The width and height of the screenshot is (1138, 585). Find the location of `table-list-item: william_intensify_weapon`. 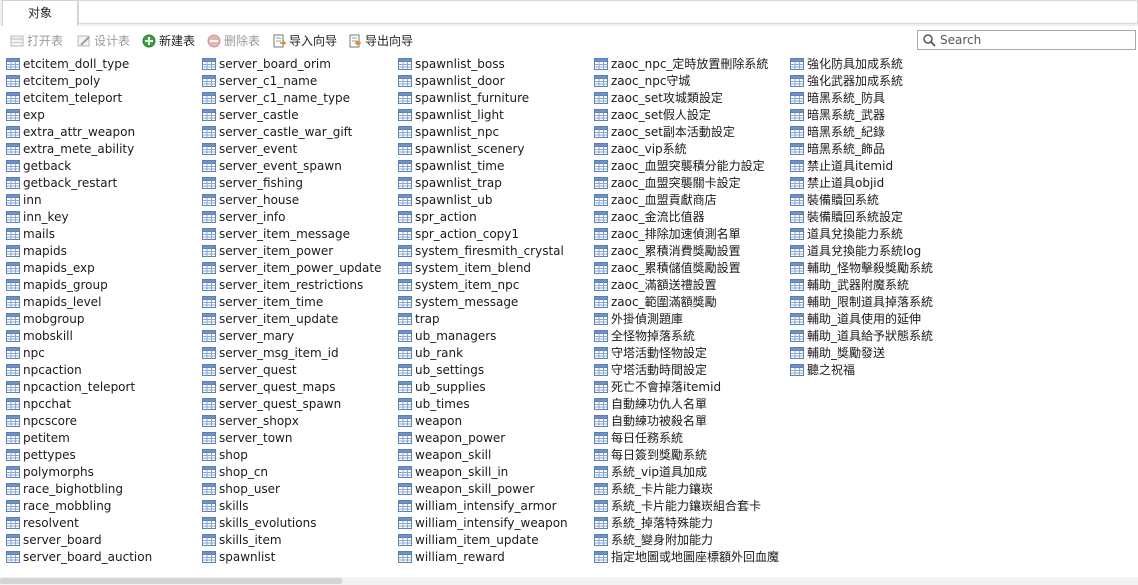

table-list-item: william_intensify_weapon is located at coordinates (483, 522).